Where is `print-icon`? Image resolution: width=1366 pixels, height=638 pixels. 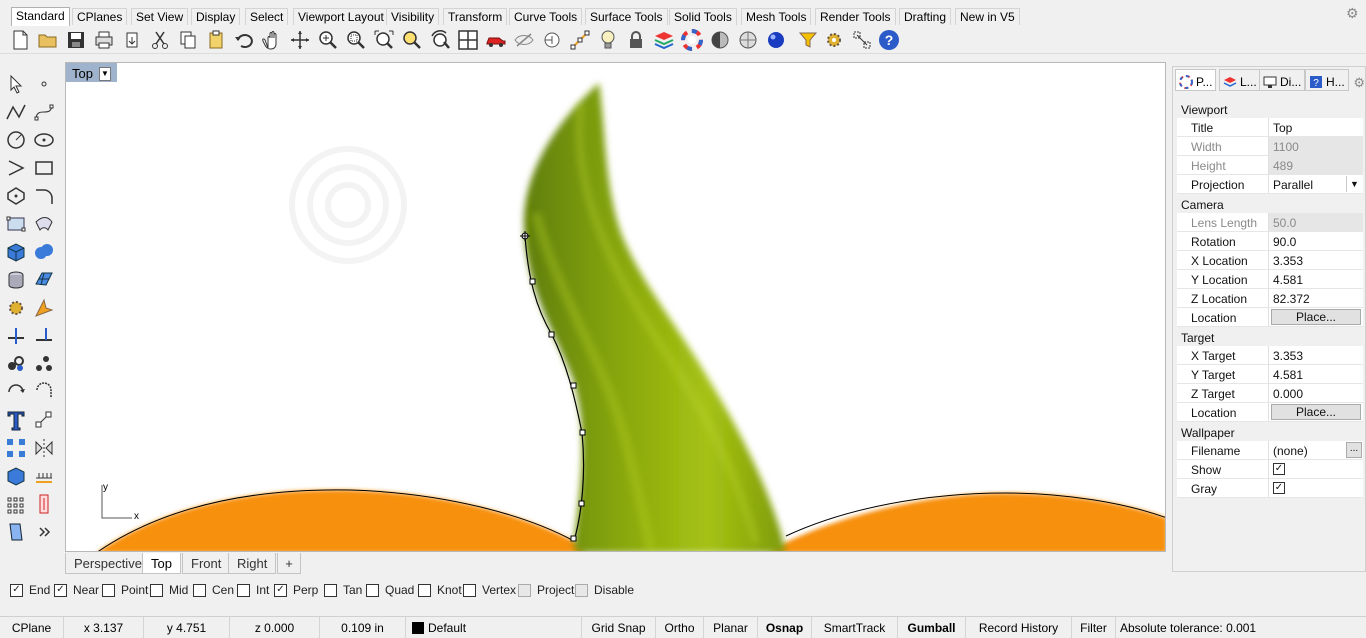
print-icon is located at coordinates (104, 40).